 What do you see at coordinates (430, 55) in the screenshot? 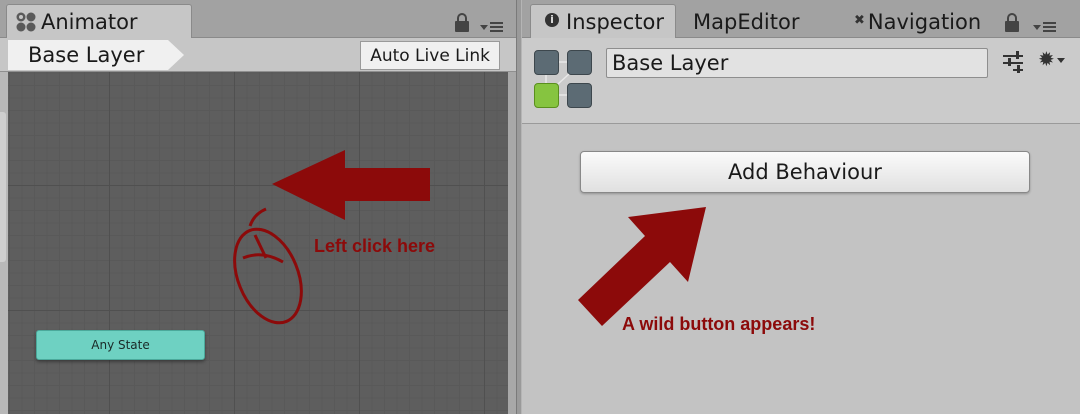
I see `auto-live-link-button: Auto Live Link` at bounding box center [430, 55].